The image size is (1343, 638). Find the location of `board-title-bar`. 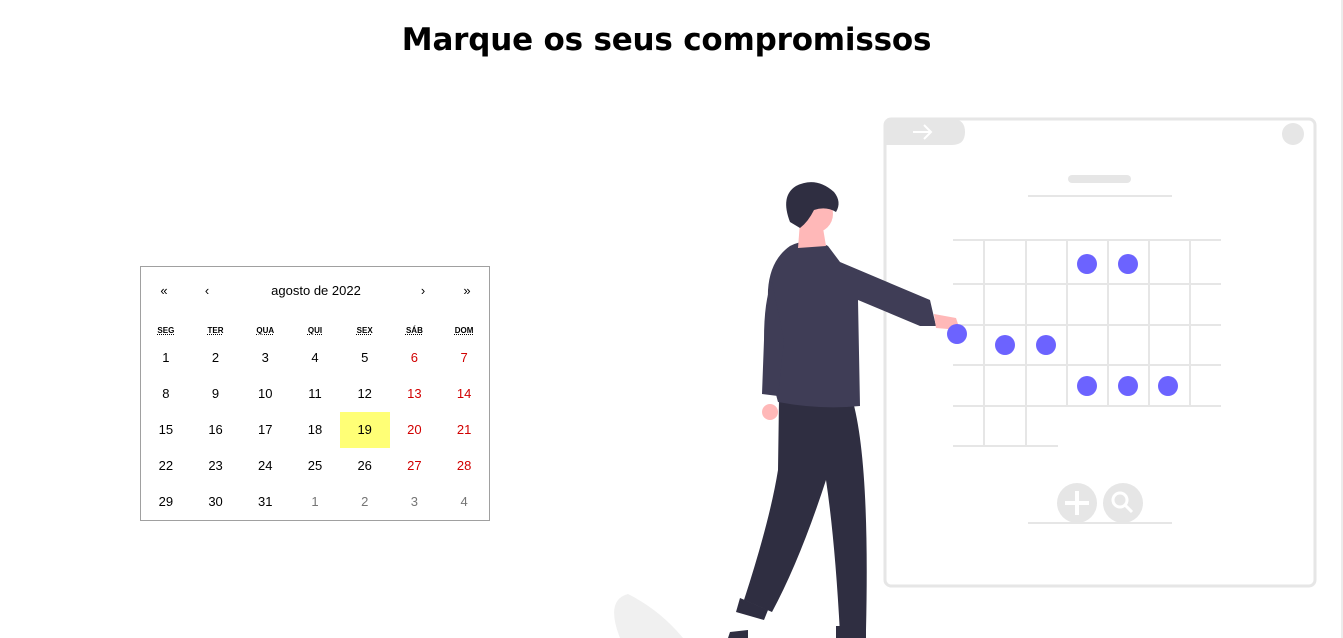

board-title-bar is located at coordinates (1099, 179).